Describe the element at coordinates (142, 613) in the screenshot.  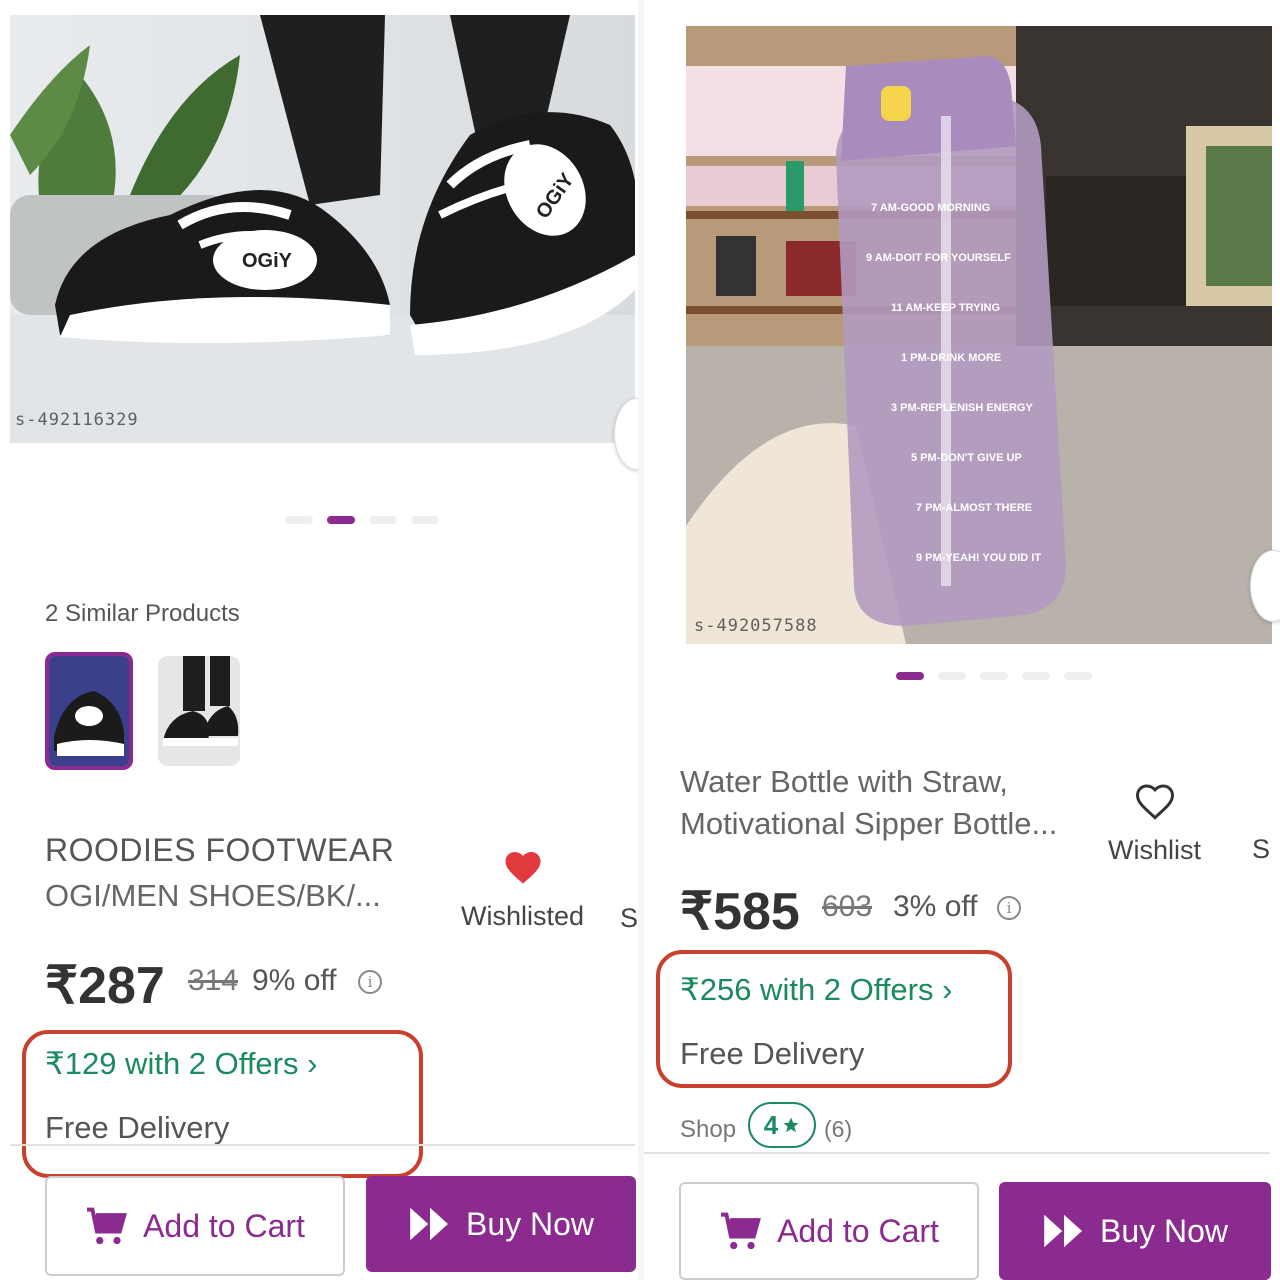
I see `similar-products-title: 2 Similar Products` at that location.